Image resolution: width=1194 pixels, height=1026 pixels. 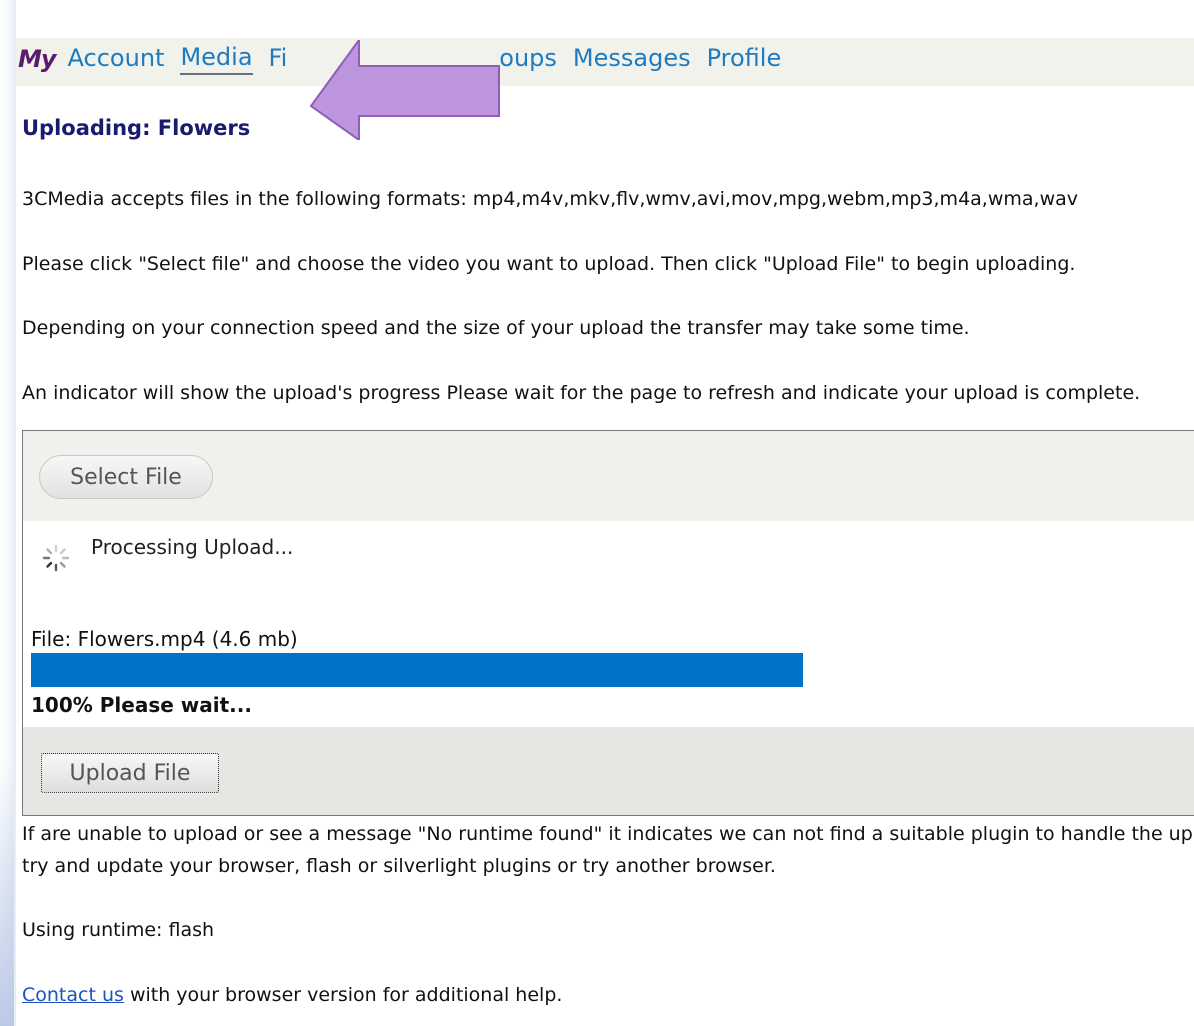 What do you see at coordinates (7, 893) in the screenshot?
I see `left-edge-gradient` at bounding box center [7, 893].